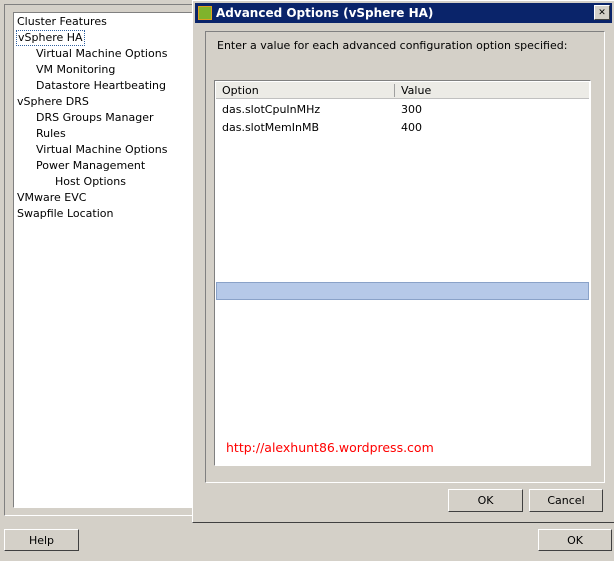 This screenshot has width=614, height=561. I want to click on tree-item: Power Management, so click(90, 166).